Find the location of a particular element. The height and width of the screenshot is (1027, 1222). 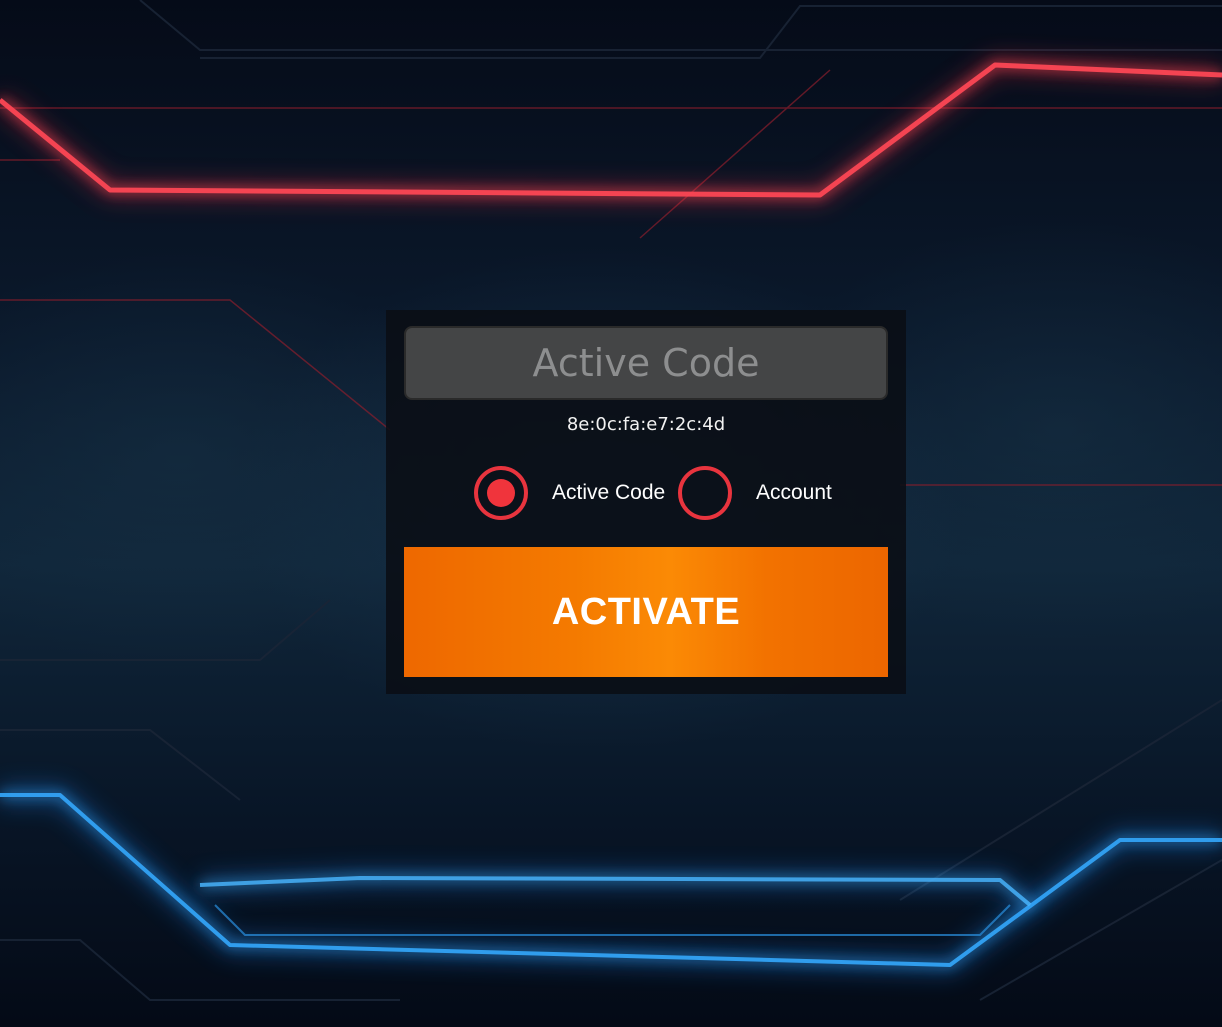

activate-button: ACTIVATE is located at coordinates (646, 612).